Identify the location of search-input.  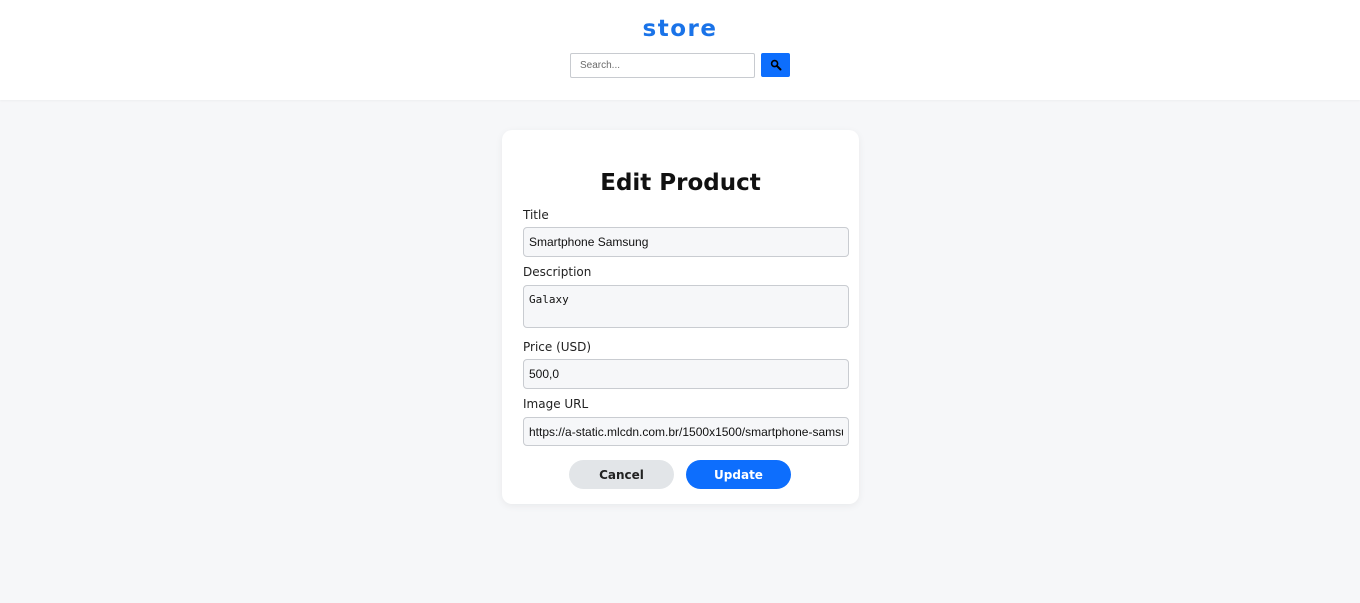
(662, 65).